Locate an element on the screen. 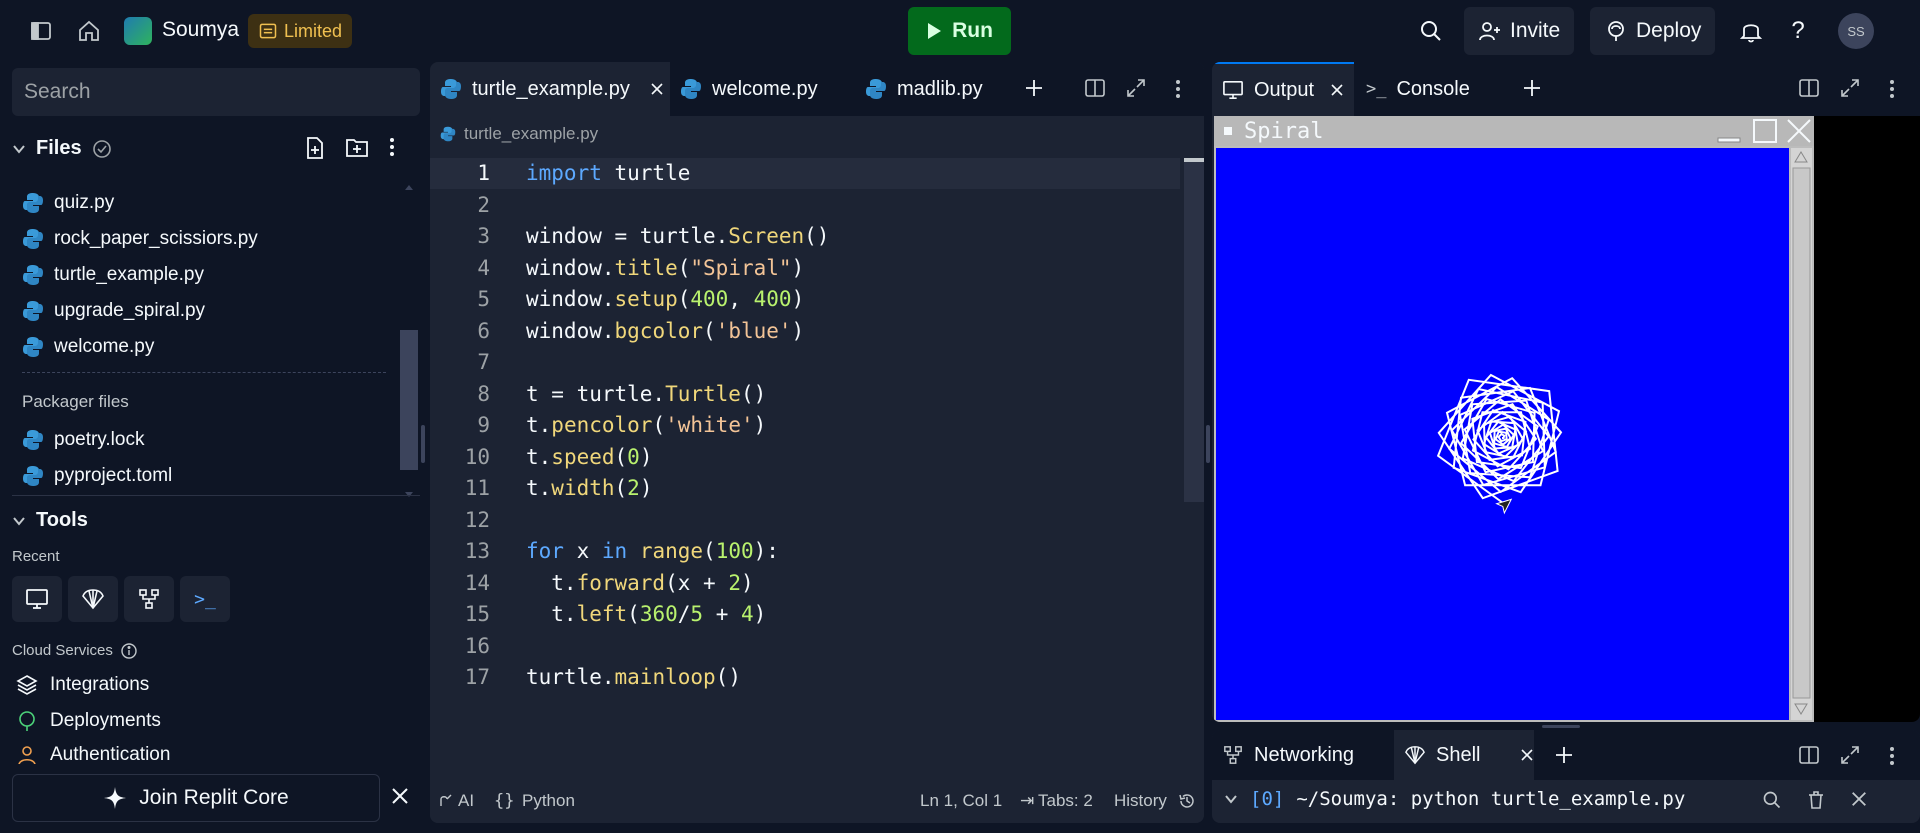 This screenshot has width=1920, height=833. tab-madlib: madlib.py is located at coordinates (935, 89).